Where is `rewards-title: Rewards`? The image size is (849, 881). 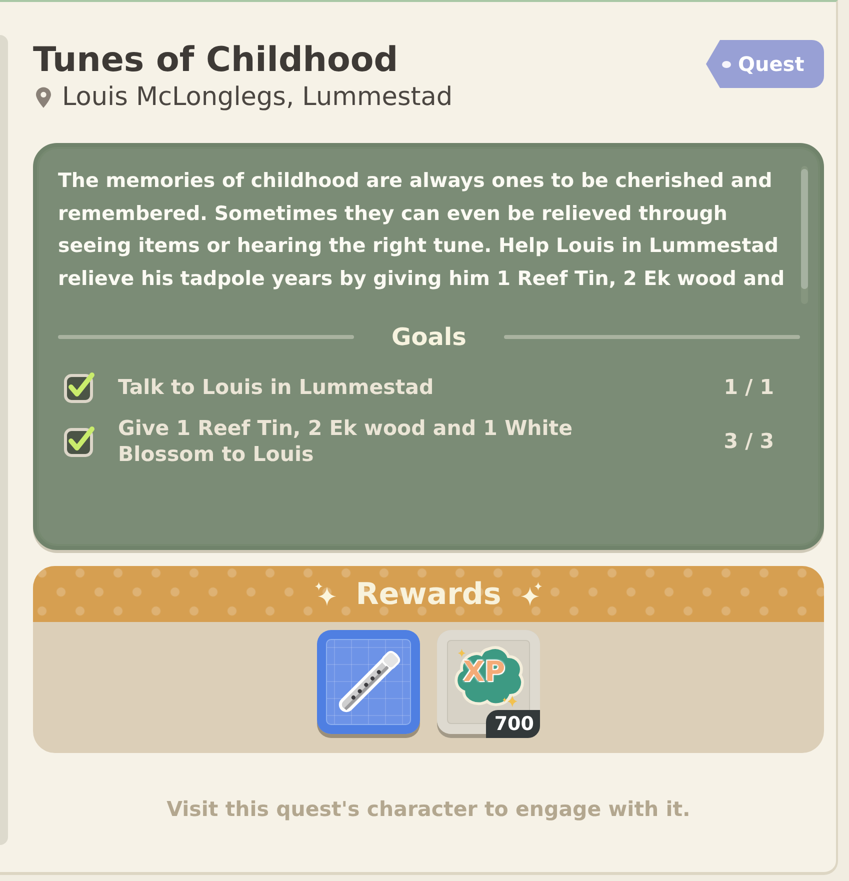 rewards-title: Rewards is located at coordinates (429, 594).